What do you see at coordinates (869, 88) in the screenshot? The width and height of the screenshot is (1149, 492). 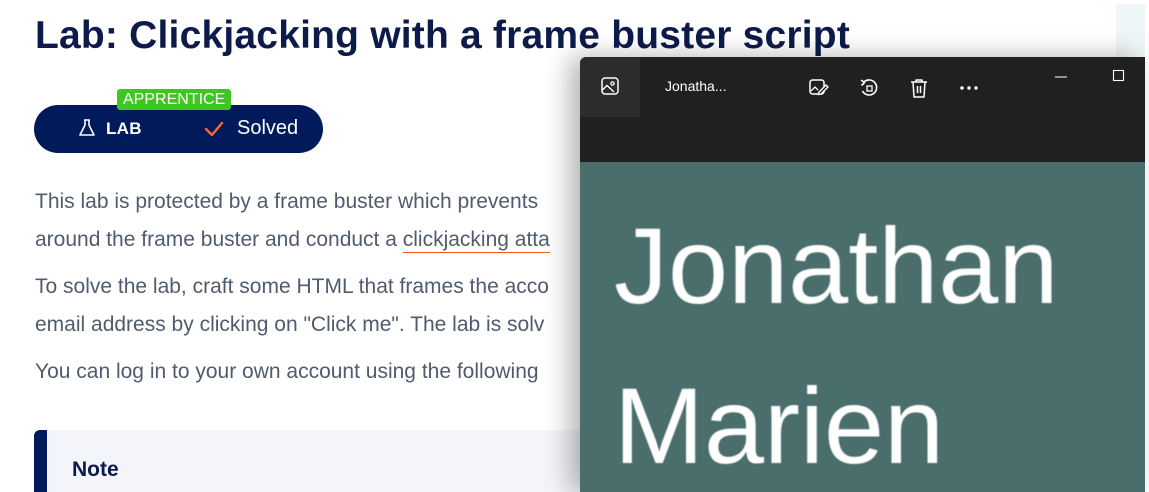 I see `rotate-icon` at bounding box center [869, 88].